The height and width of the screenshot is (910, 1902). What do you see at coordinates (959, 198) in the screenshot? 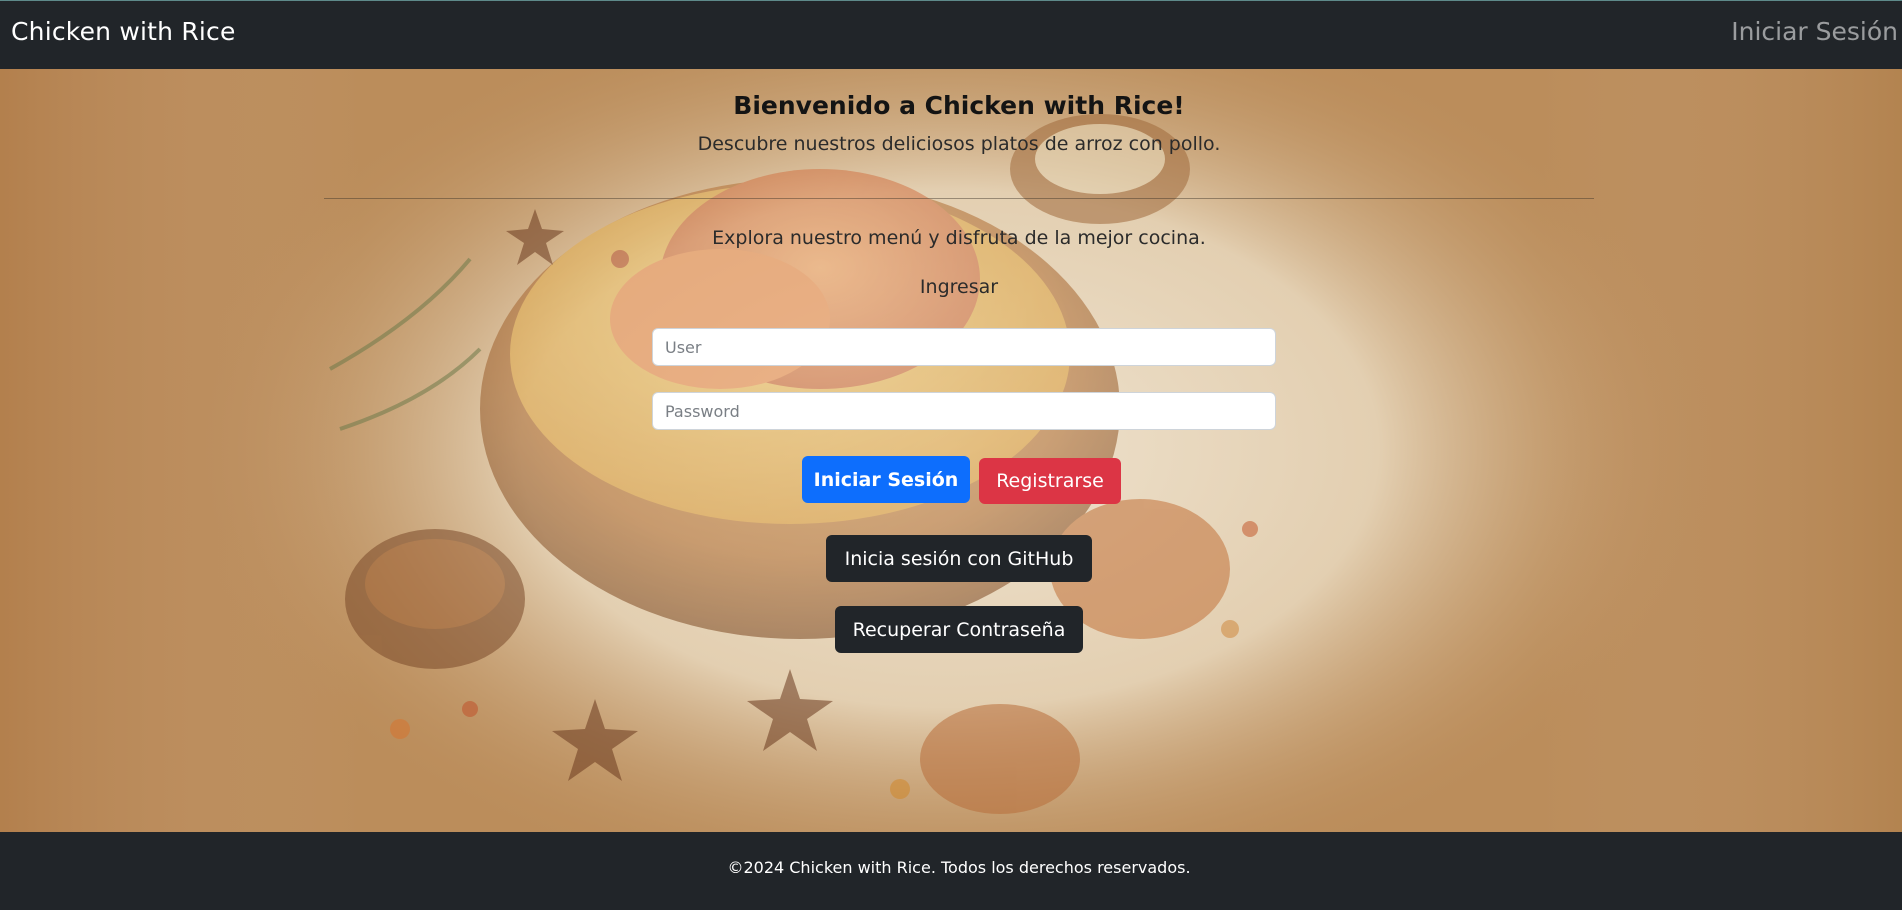
I see `section-divider` at bounding box center [959, 198].